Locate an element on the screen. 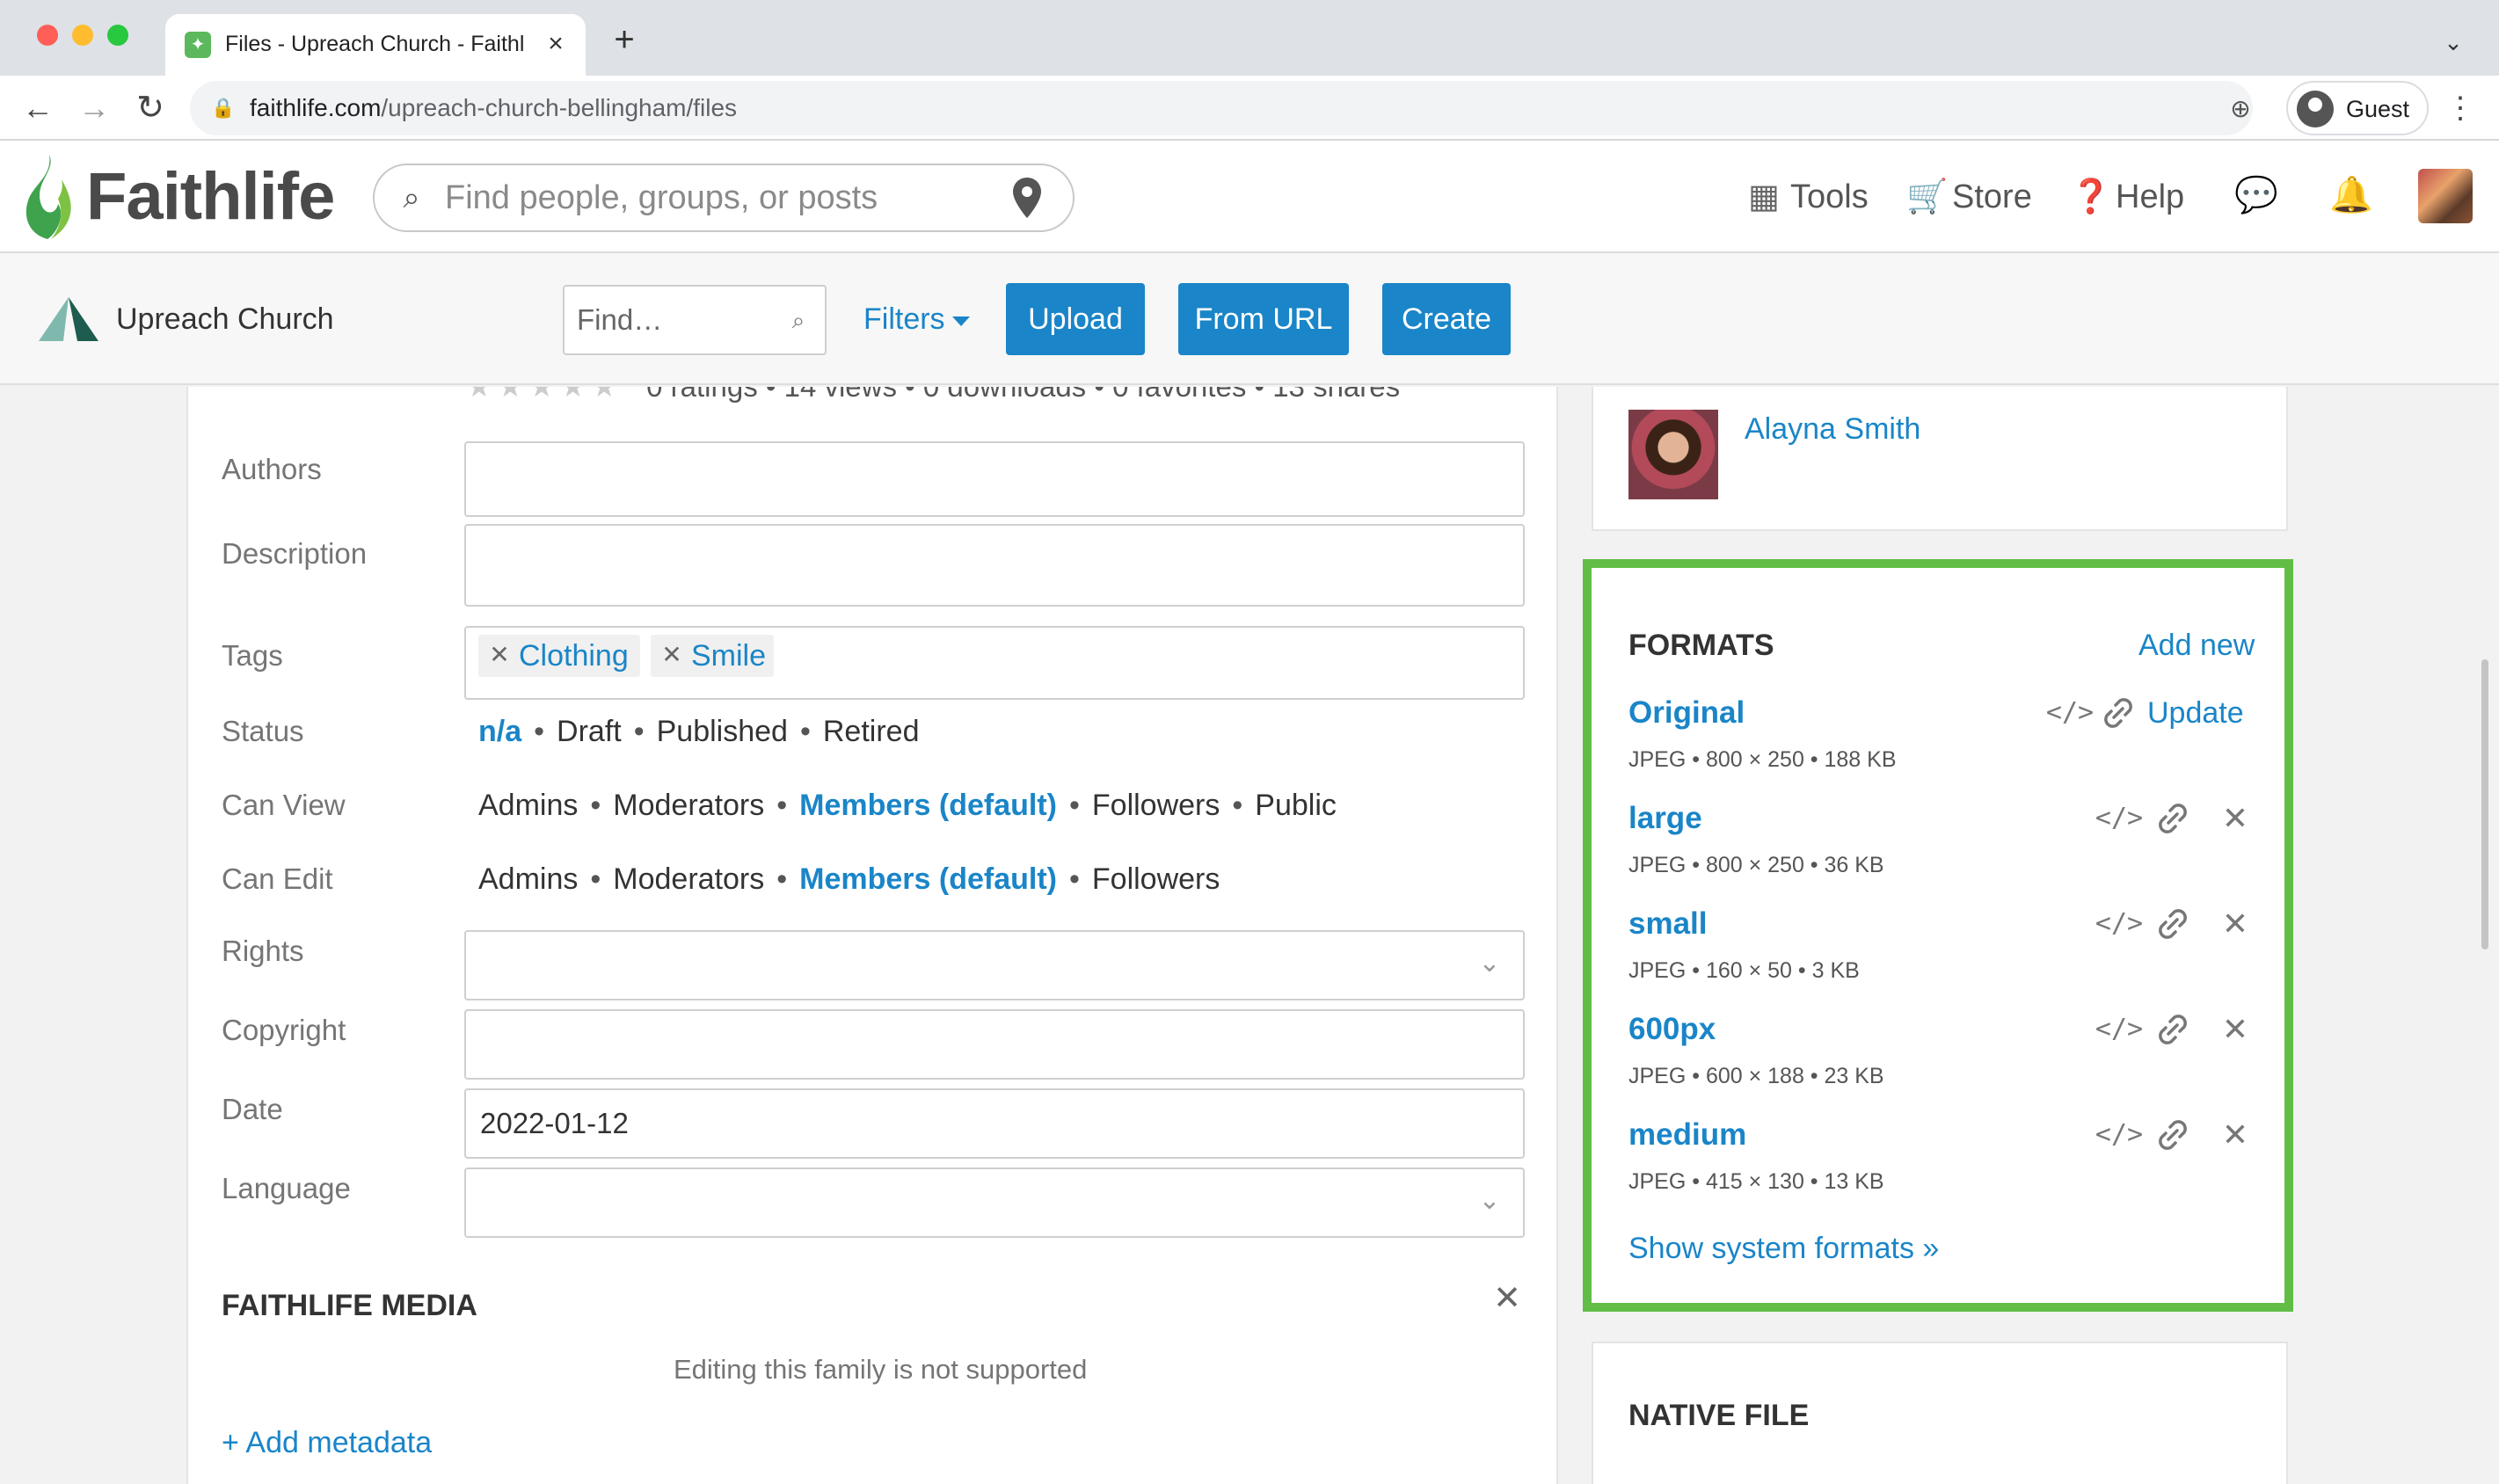 The image size is (2499, 1484). faithlife-flame-logo-icon is located at coordinates (50, 197).